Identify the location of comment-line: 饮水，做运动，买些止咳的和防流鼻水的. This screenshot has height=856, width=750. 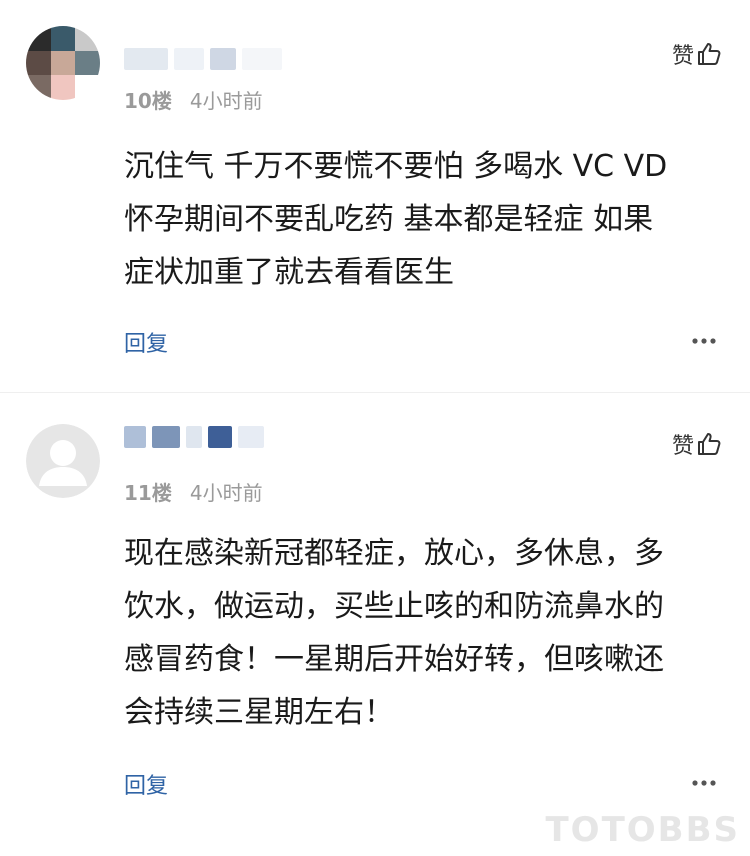
(394, 606).